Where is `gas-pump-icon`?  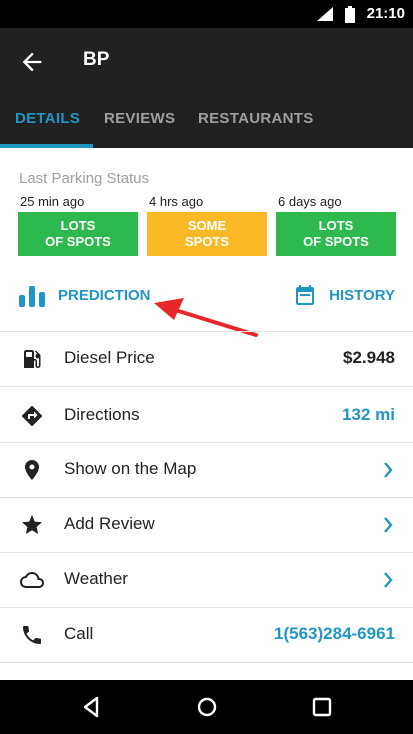 gas-pump-icon is located at coordinates (32, 359).